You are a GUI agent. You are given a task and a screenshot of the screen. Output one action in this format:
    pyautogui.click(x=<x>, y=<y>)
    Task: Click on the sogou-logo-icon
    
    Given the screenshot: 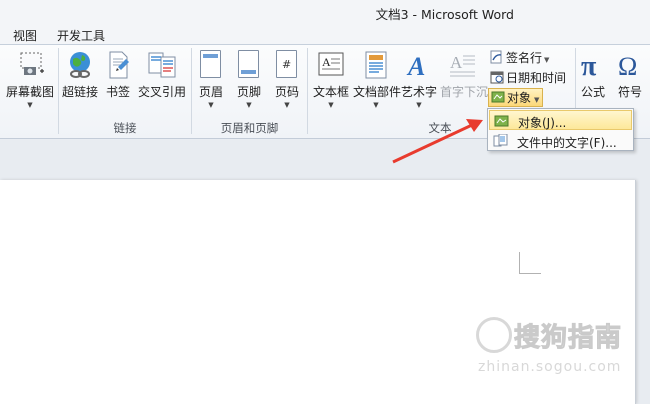 What is the action you would take?
    pyautogui.click(x=494, y=335)
    